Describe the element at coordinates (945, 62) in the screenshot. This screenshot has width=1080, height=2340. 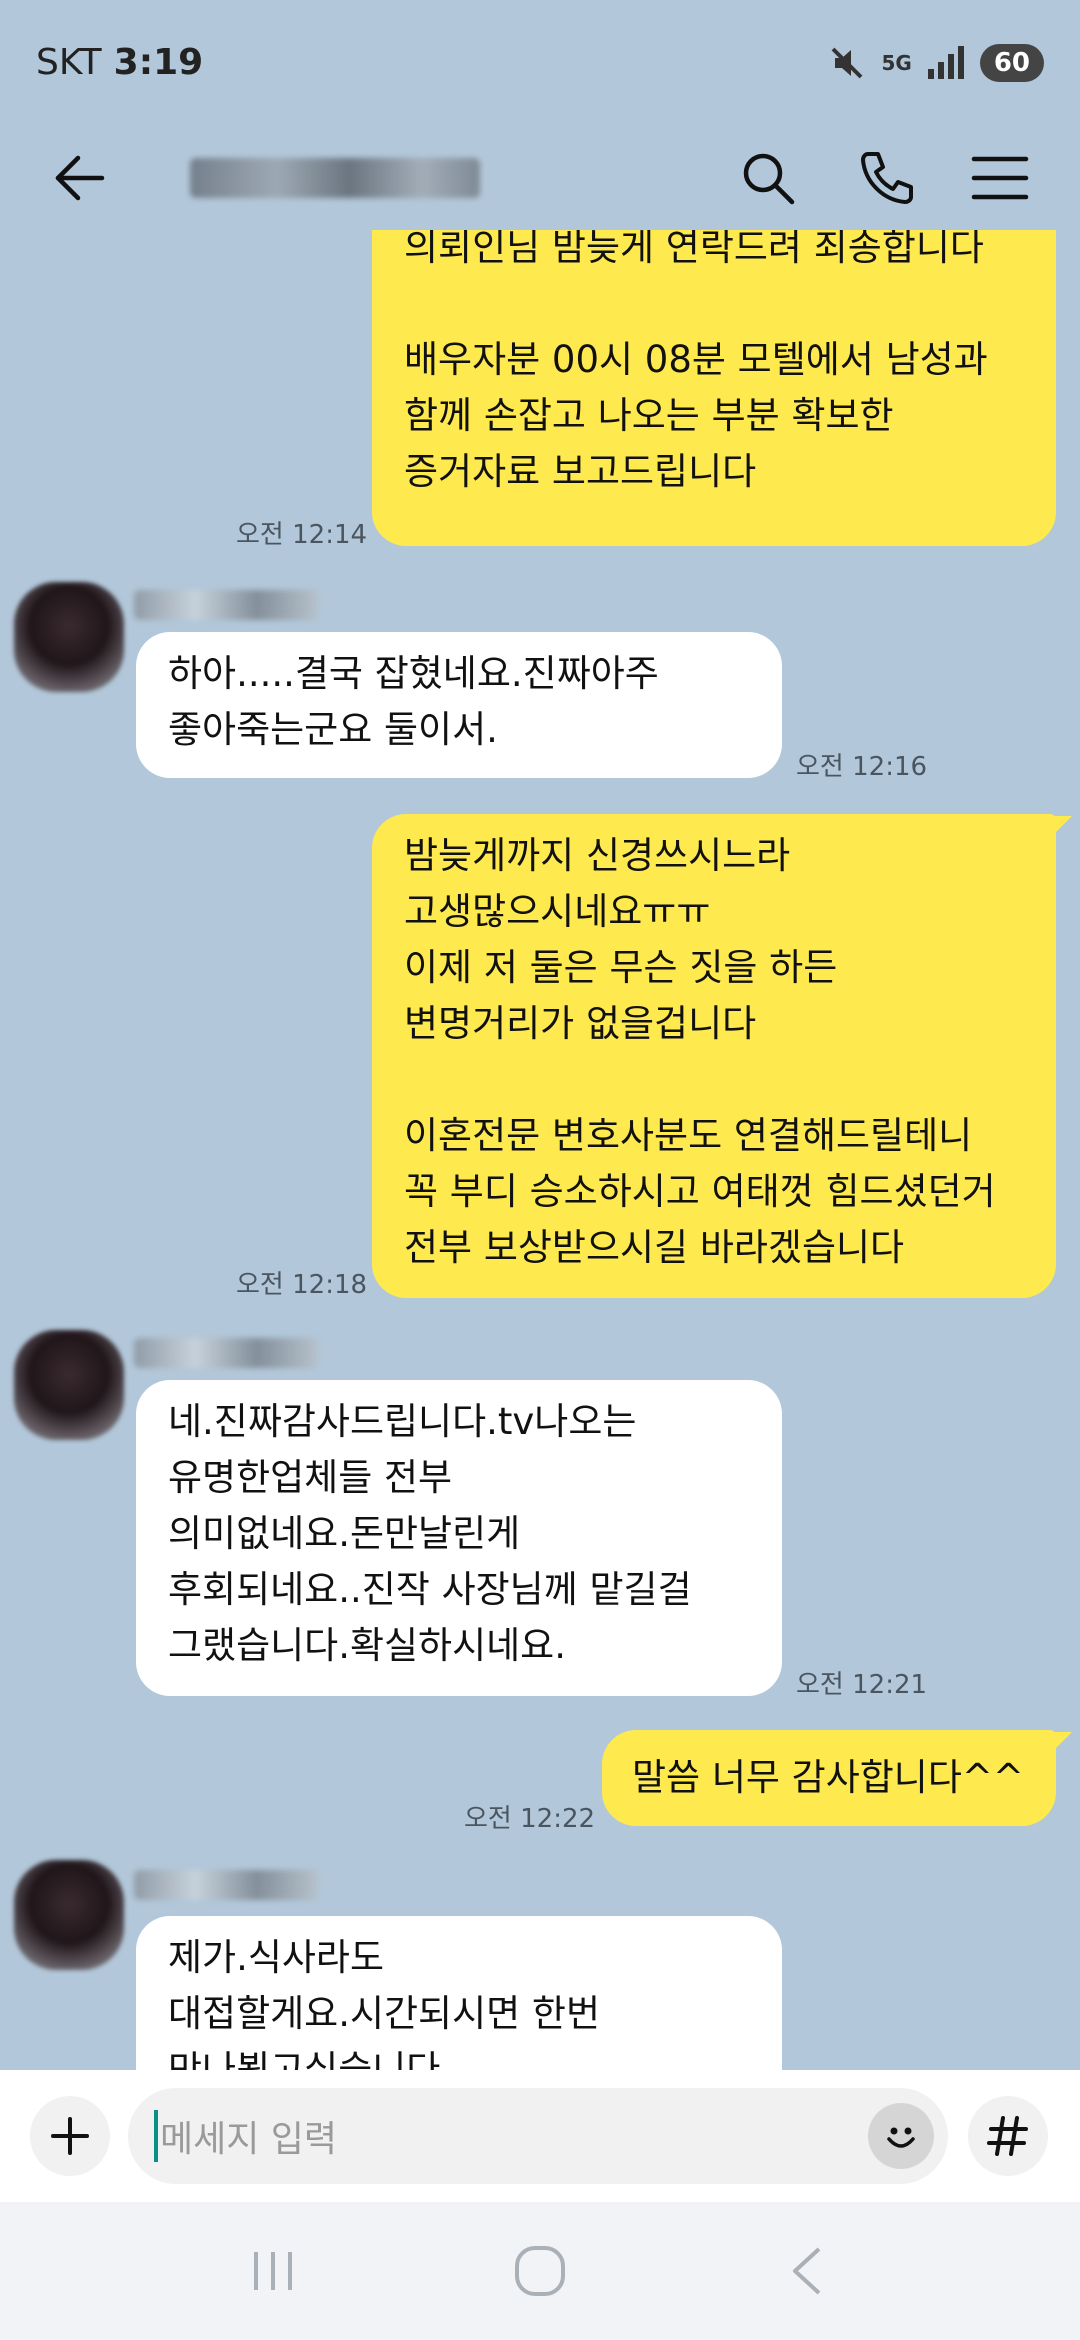
I see `signal-icon` at that location.